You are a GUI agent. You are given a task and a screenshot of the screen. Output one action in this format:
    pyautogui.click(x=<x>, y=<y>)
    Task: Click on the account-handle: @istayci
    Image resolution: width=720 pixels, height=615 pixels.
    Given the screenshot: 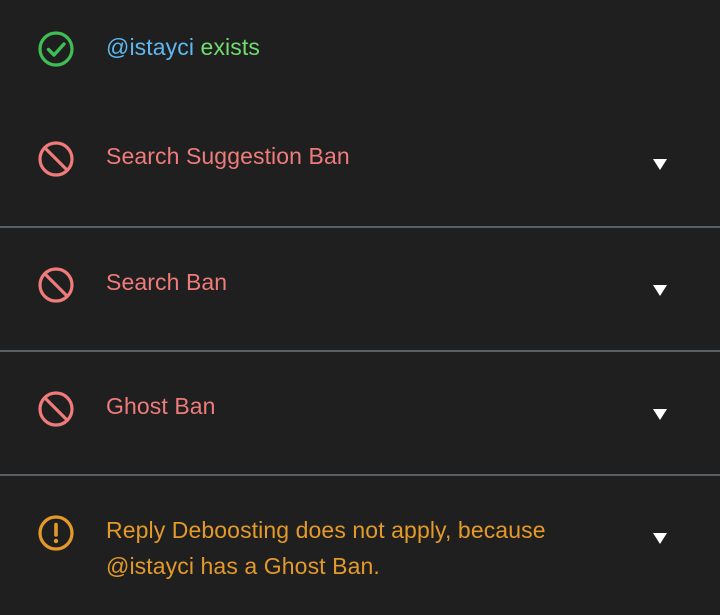 What is the action you would take?
    pyautogui.click(x=150, y=47)
    